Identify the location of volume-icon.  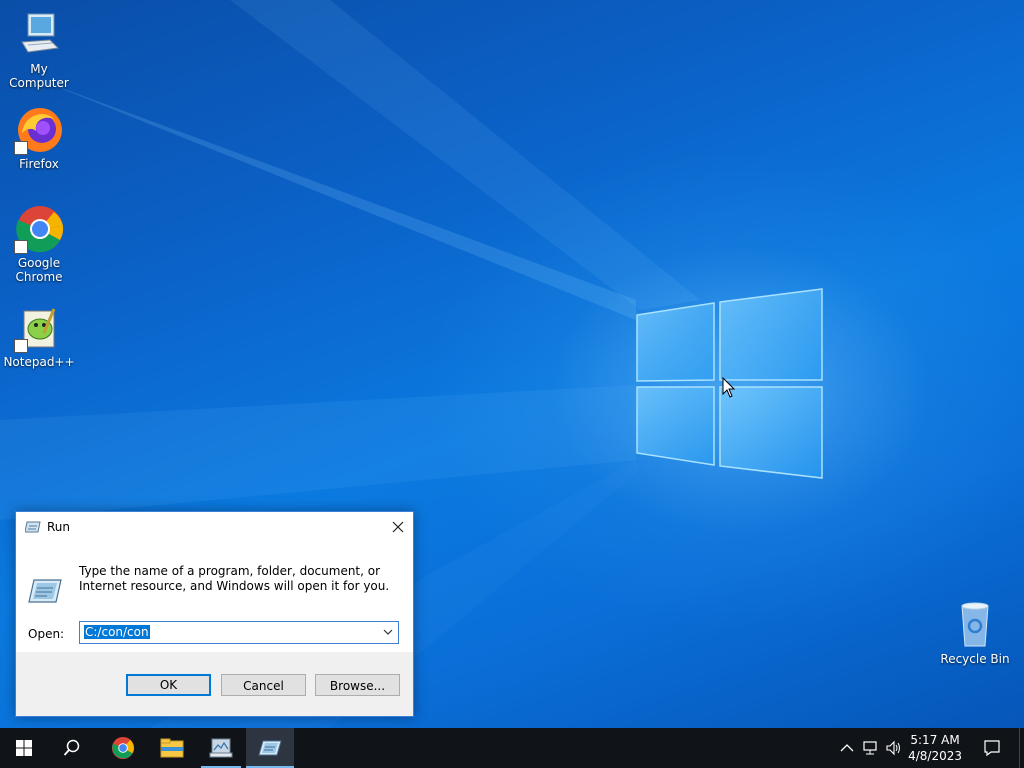
(894, 748).